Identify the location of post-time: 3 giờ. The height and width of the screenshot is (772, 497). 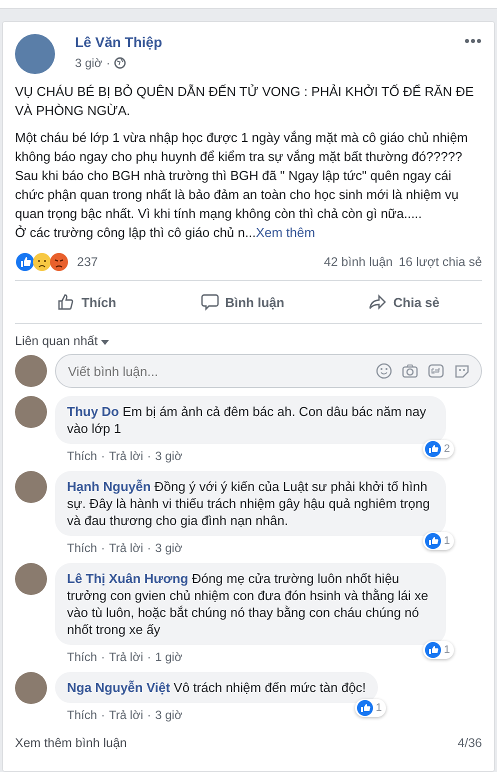
(88, 63).